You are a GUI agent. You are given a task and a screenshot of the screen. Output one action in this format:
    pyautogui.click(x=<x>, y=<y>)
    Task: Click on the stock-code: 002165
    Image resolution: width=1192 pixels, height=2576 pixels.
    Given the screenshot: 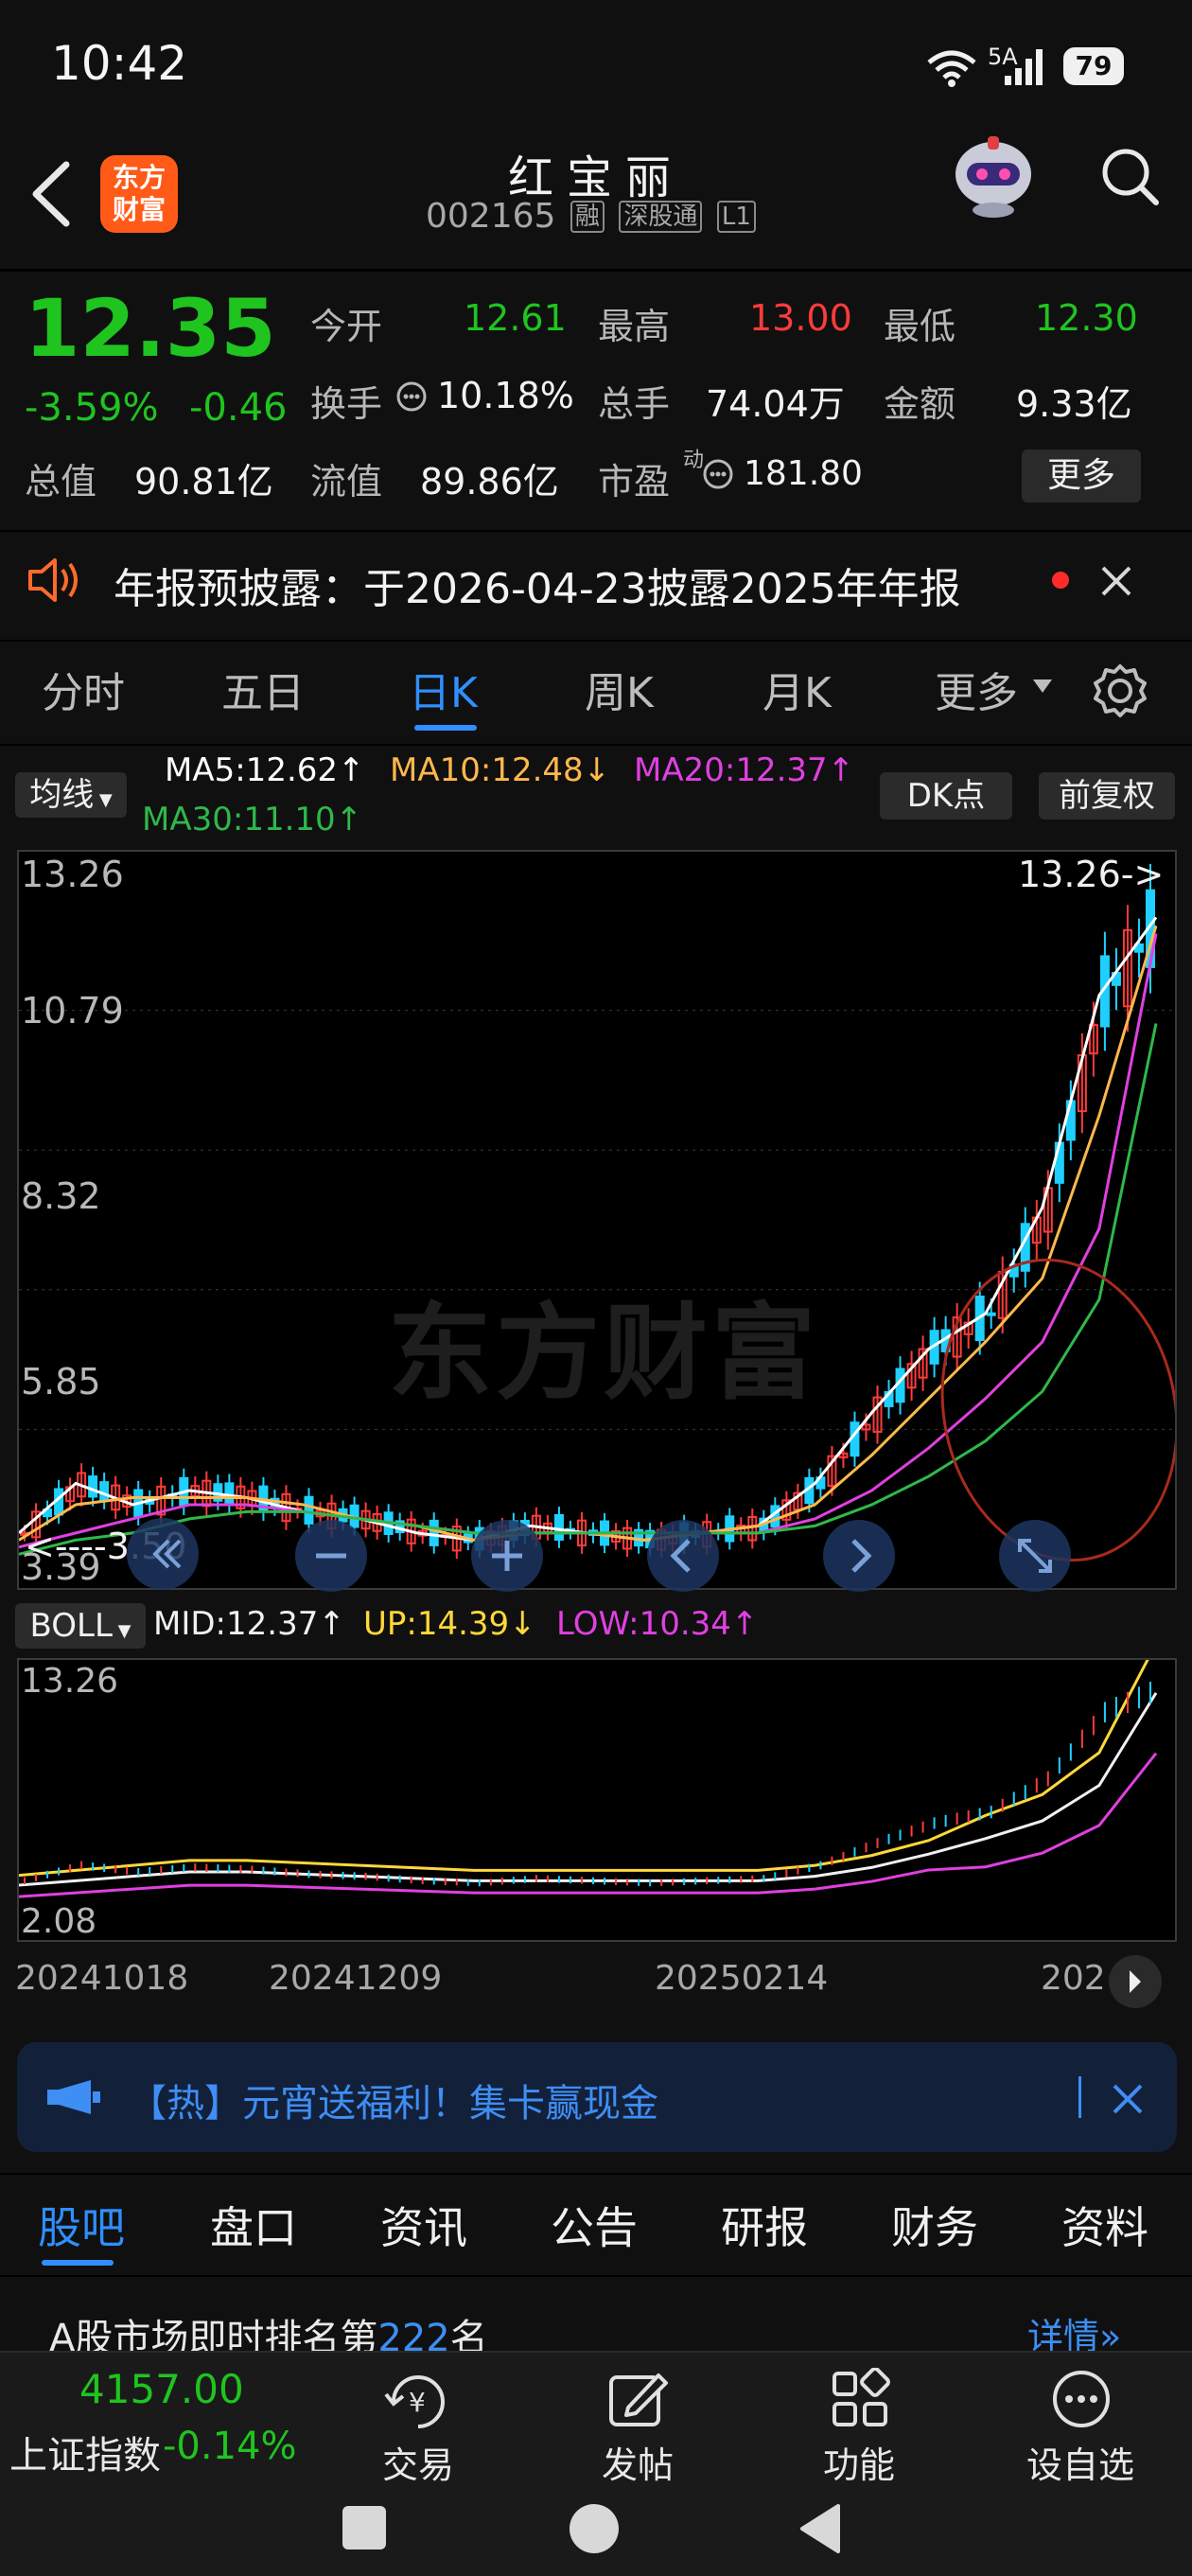 What is the action you would take?
    pyautogui.click(x=491, y=216)
    